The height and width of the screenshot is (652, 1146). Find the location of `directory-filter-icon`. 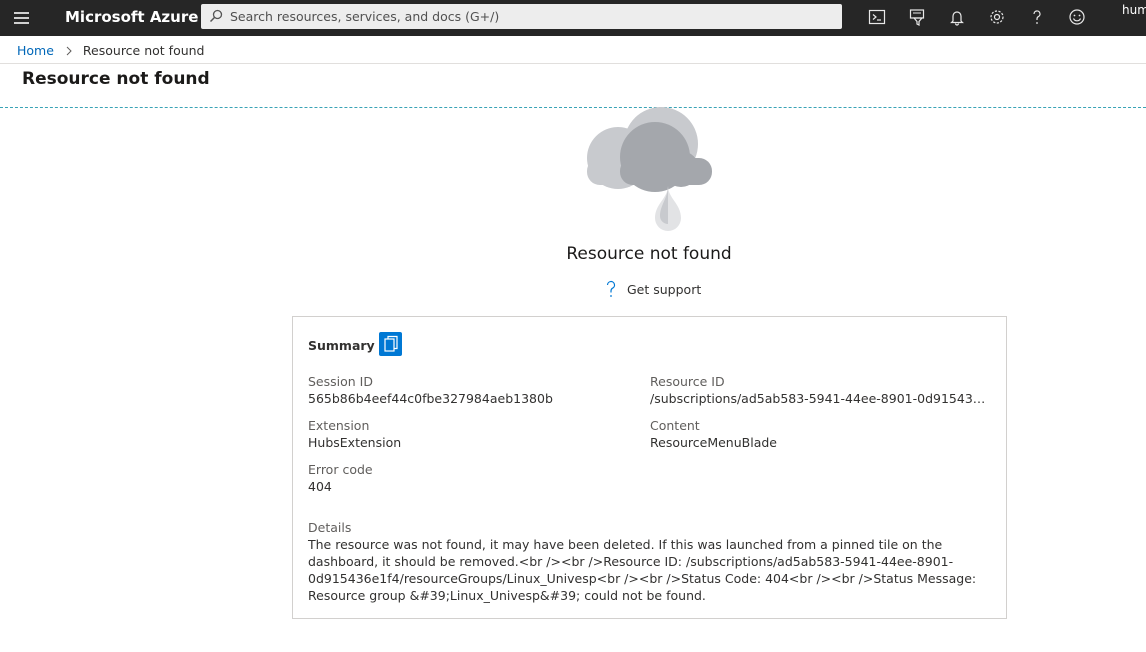

directory-filter-icon is located at coordinates (917, 17).